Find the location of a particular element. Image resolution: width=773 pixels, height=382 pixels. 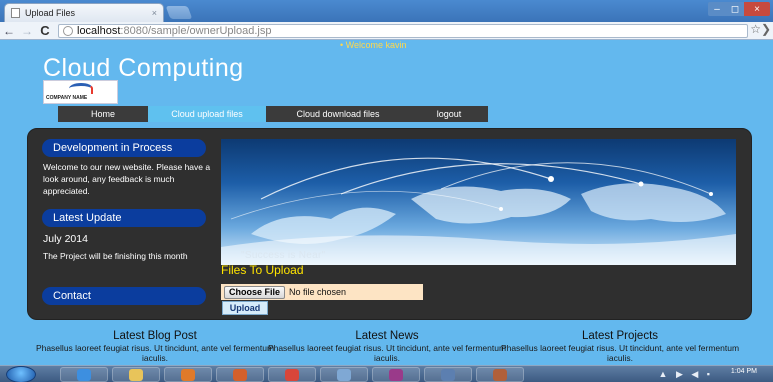

start-button is located at coordinates (21, 374).